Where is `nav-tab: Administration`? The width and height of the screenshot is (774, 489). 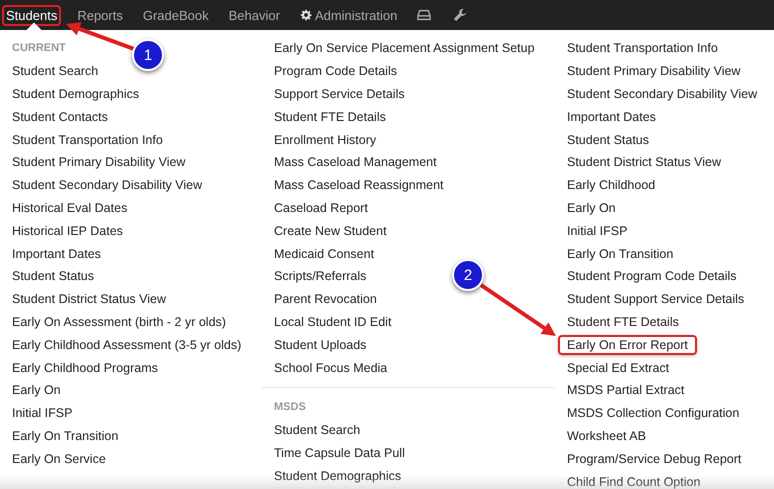
nav-tab: Administration is located at coordinates (349, 15).